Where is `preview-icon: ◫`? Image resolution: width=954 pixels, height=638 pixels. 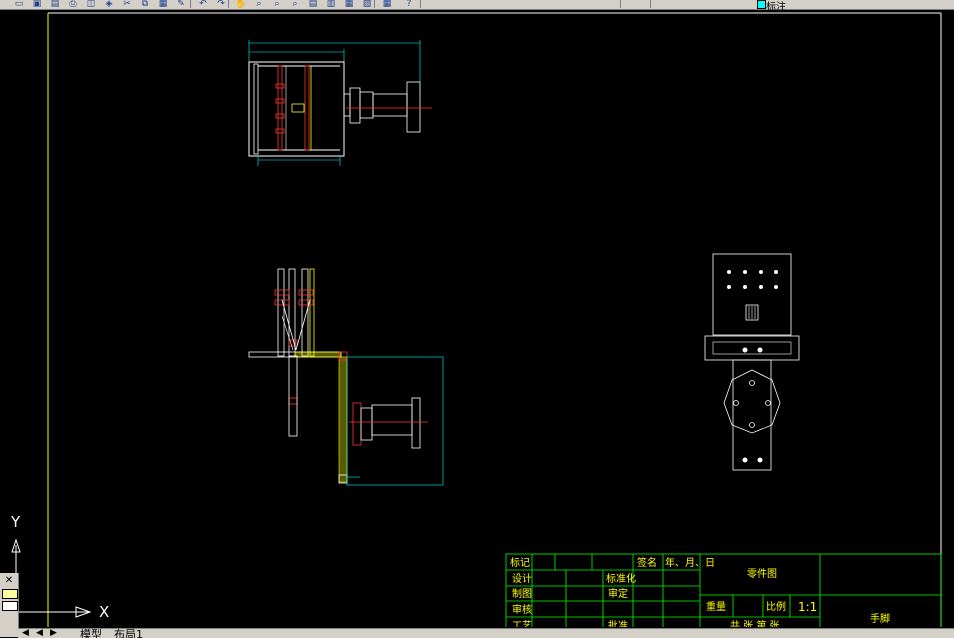
preview-icon: ◫ is located at coordinates (91, 4).